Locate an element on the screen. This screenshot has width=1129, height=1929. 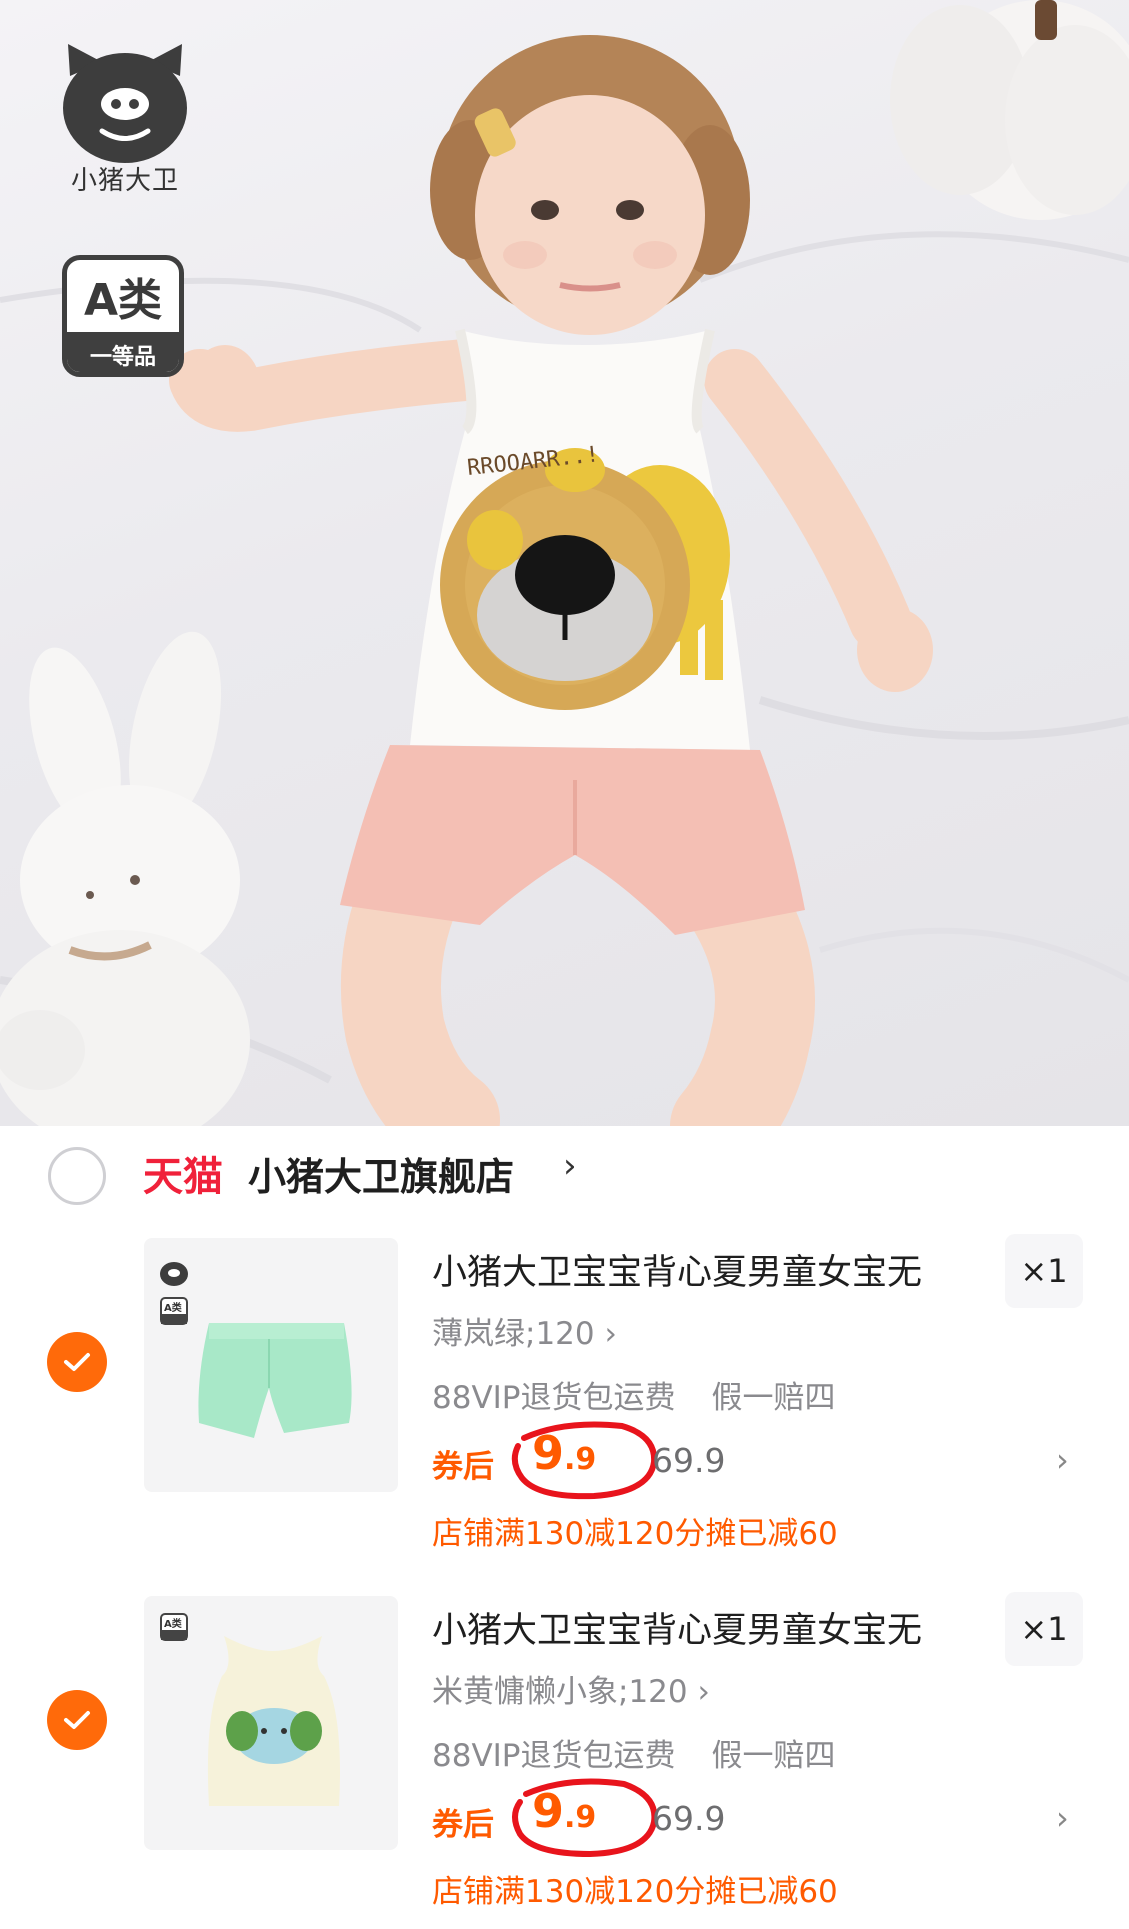
grade-badge-bottom: 一等品 is located at coordinates (123, 352).